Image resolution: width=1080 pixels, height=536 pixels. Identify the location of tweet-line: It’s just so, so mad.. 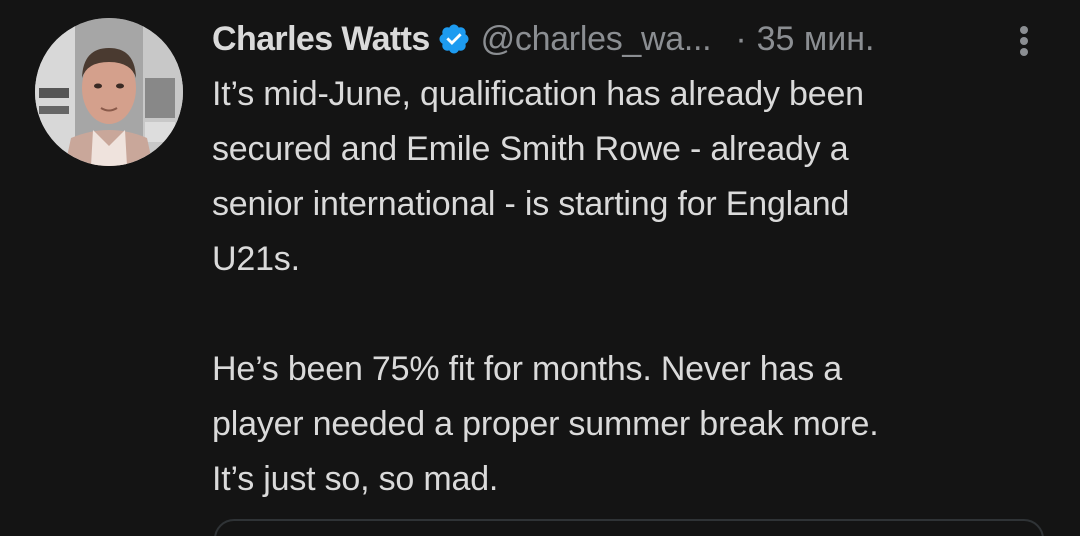
(355, 479).